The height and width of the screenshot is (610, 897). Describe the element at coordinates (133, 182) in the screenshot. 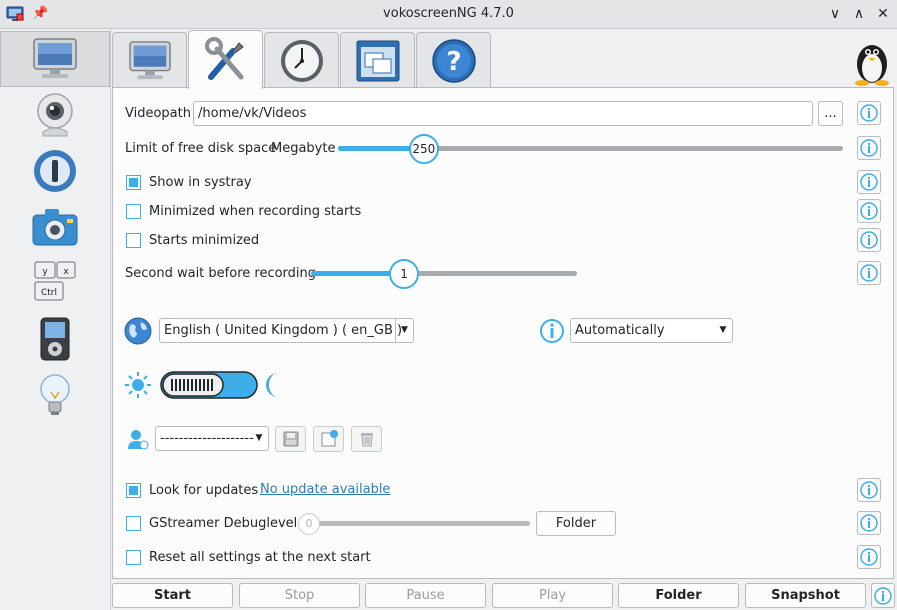

I see `show-systray-checkbox` at that location.